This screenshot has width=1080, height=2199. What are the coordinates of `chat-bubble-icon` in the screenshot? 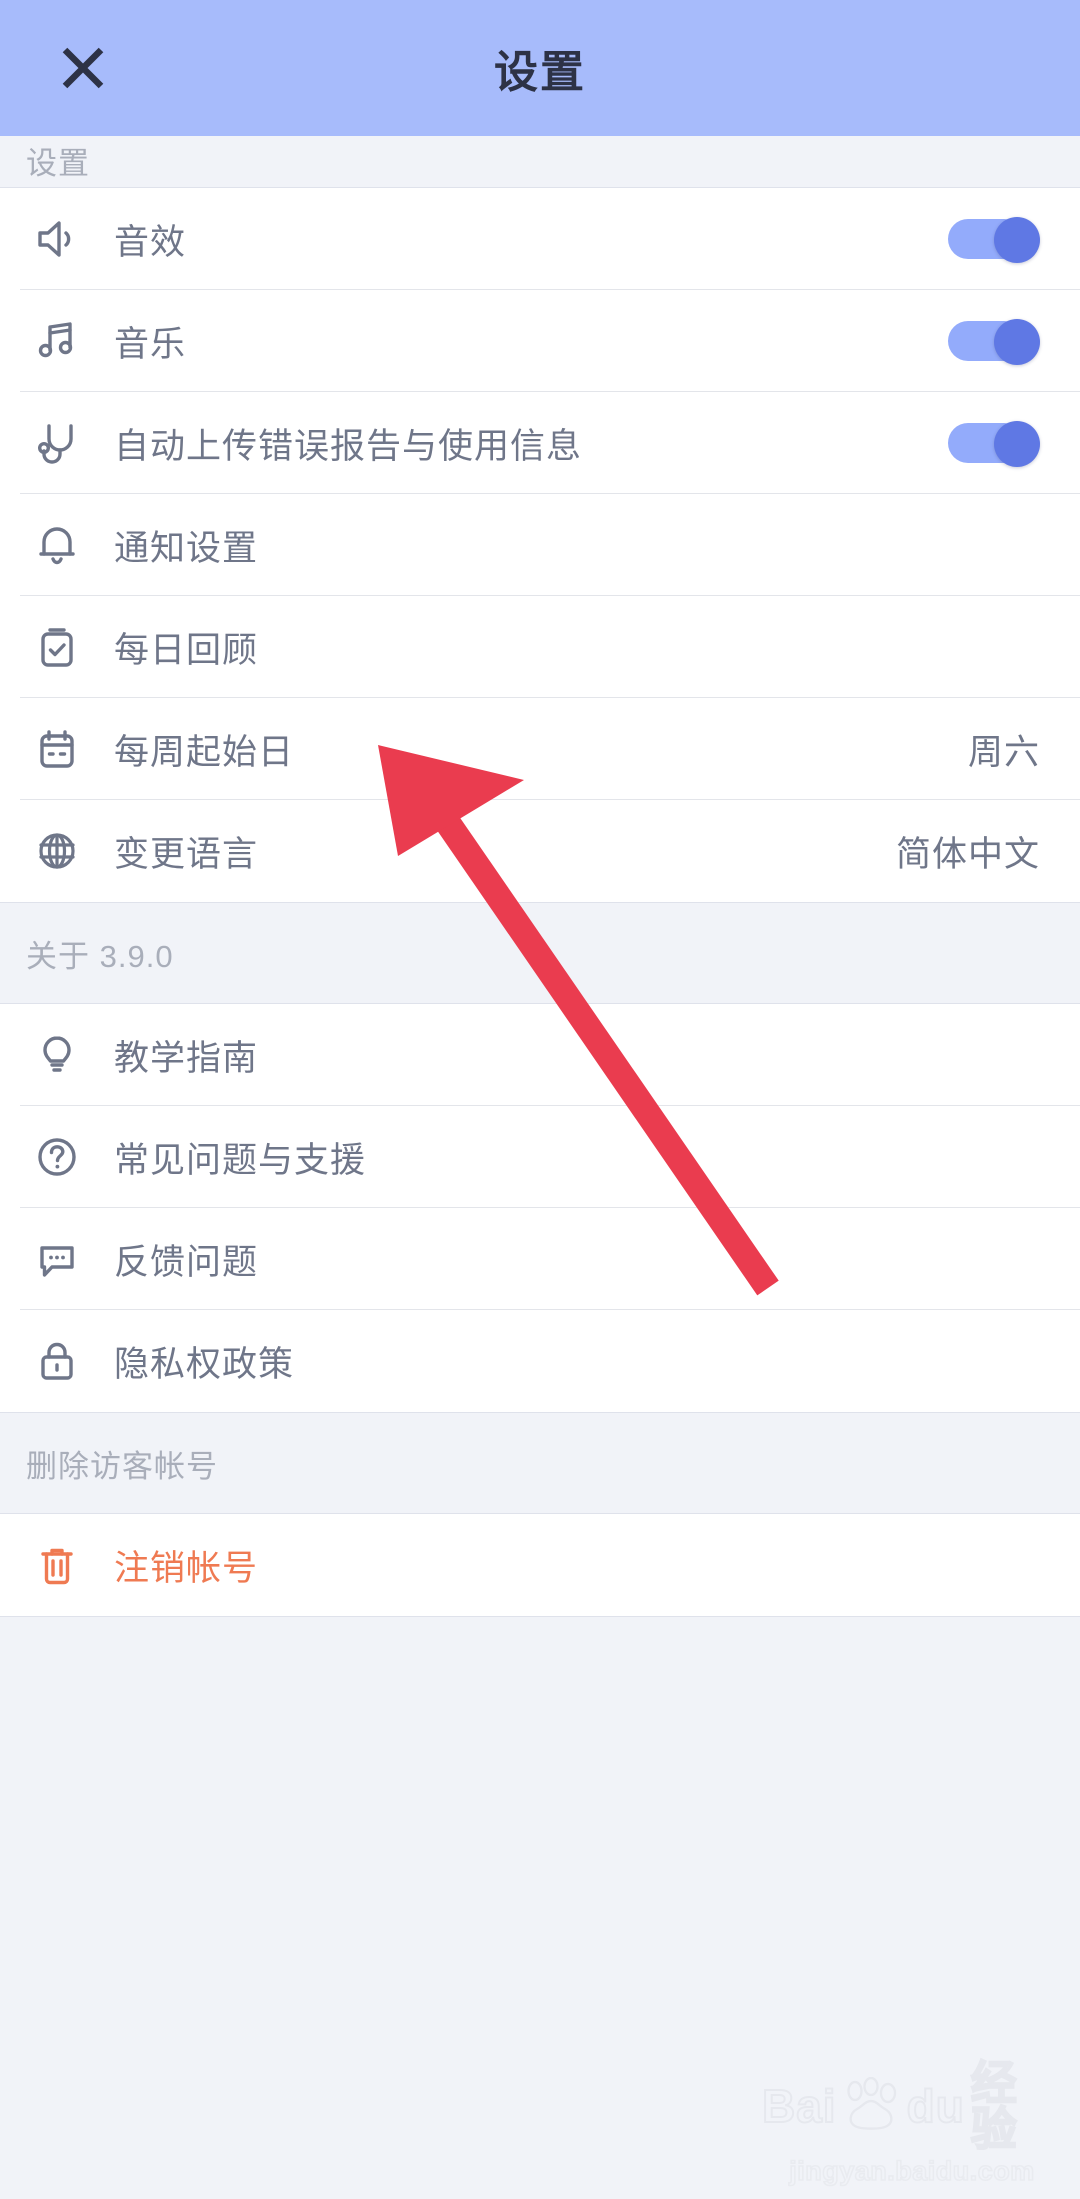 It's located at (57, 1259).